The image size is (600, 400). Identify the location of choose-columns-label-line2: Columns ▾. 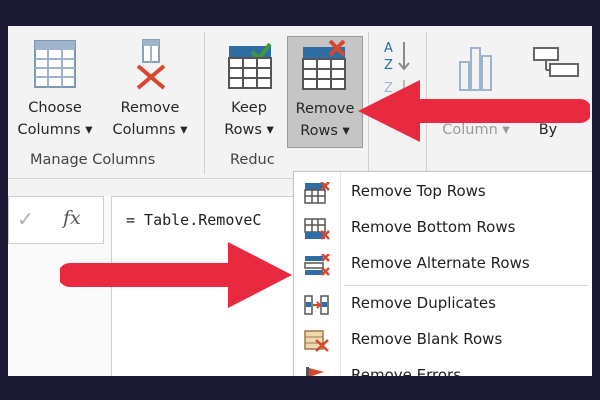
(55, 130).